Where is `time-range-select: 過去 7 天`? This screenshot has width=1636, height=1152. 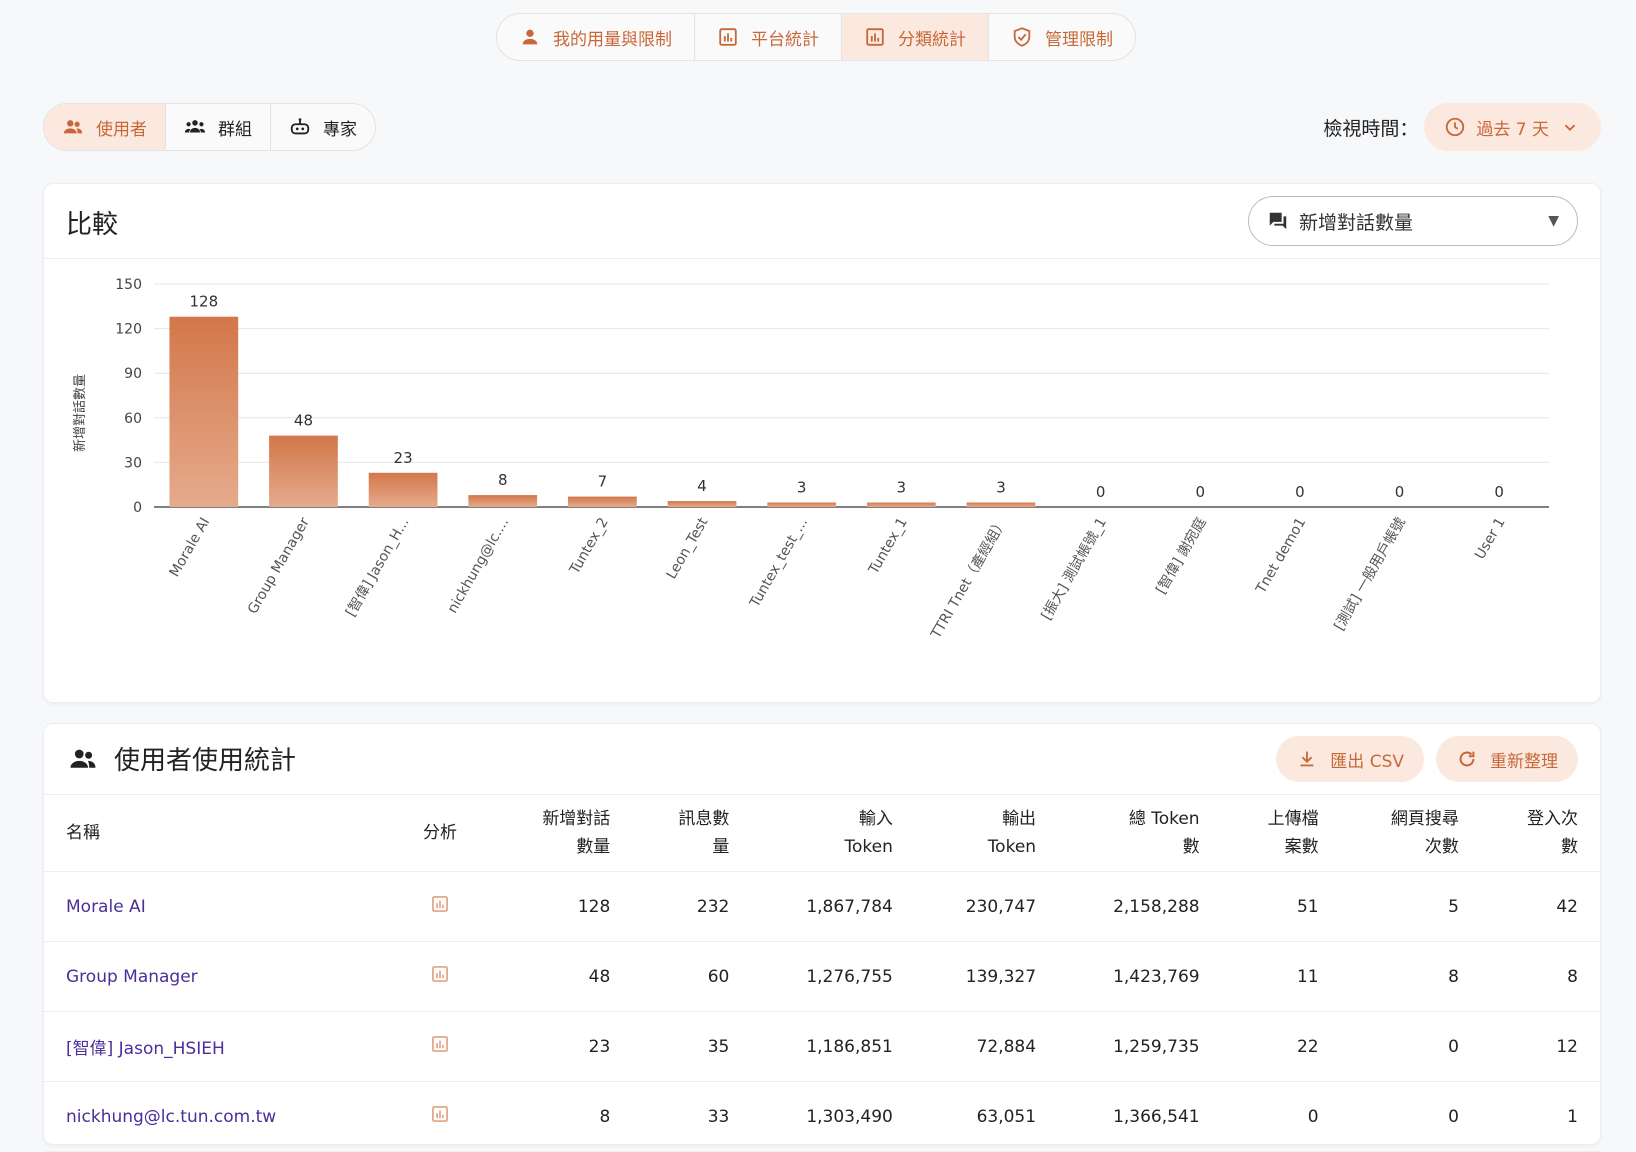
time-range-select: 過去 7 天 is located at coordinates (1512, 127).